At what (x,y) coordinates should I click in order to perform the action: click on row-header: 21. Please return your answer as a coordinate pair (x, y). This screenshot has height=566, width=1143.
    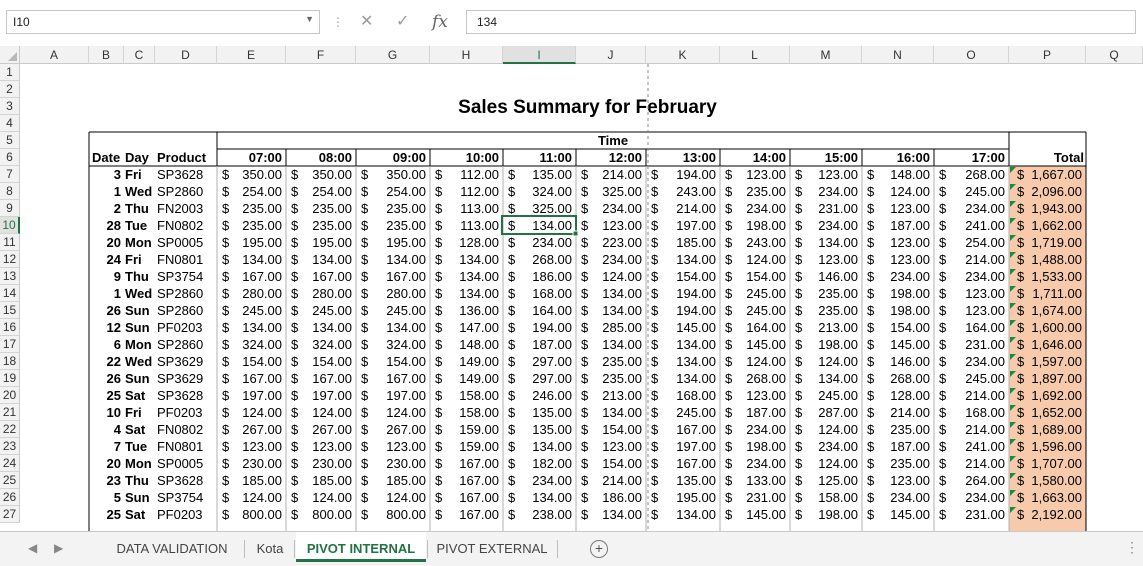
    Looking at the image, I should click on (10, 412).